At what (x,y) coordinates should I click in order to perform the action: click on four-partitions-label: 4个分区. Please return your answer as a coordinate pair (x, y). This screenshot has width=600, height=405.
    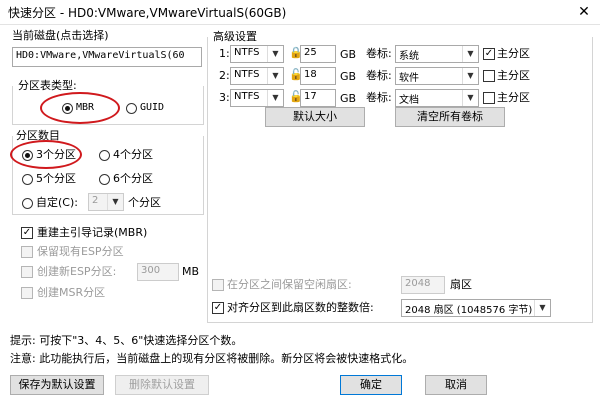
    Looking at the image, I should click on (133, 154).